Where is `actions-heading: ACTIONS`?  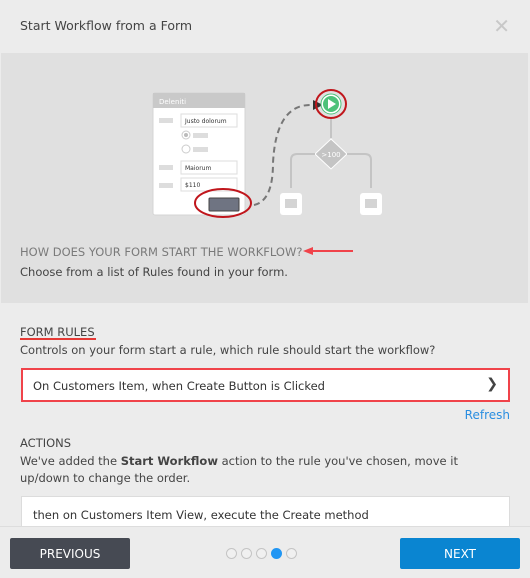
actions-heading: ACTIONS is located at coordinates (46, 443).